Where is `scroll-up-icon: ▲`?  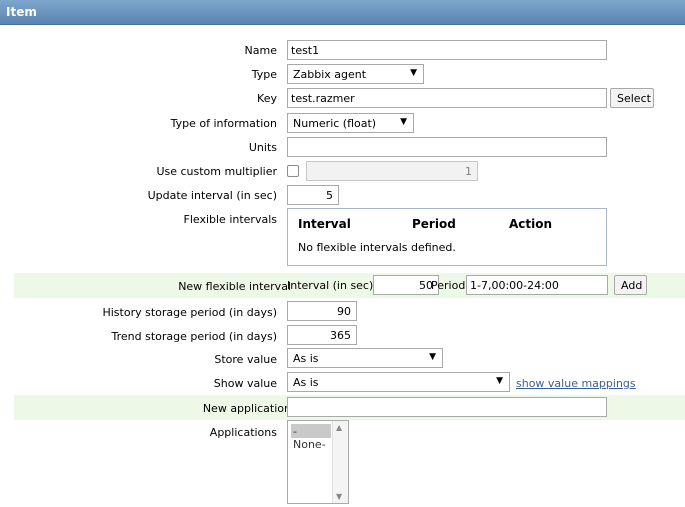 scroll-up-icon: ▲ is located at coordinates (339, 427).